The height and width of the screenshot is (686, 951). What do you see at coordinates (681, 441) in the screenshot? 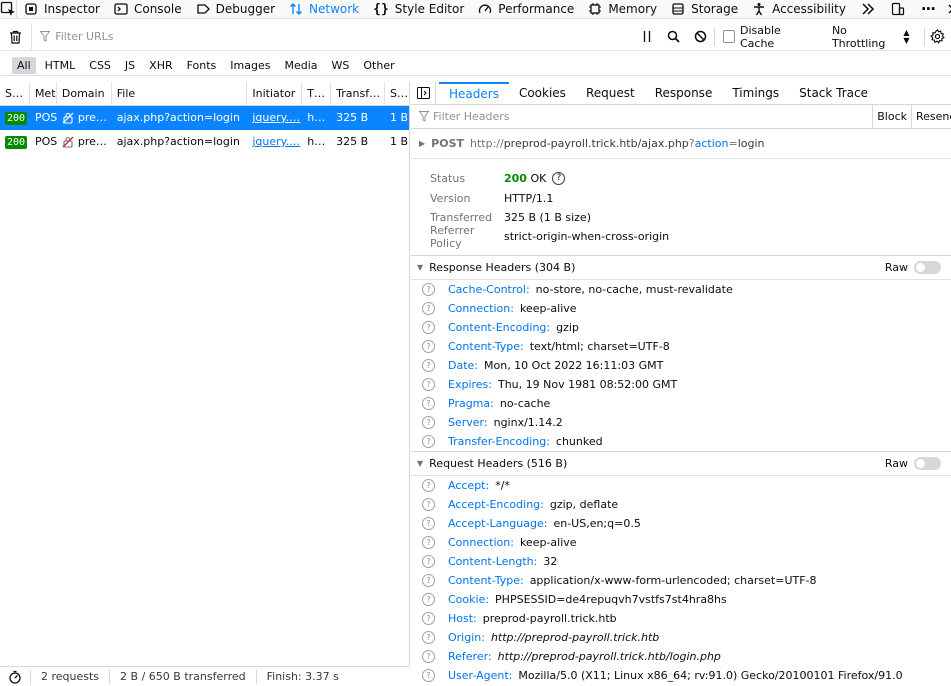
I see `header-row: ? Transfer-Encoding: chunked` at bounding box center [681, 441].